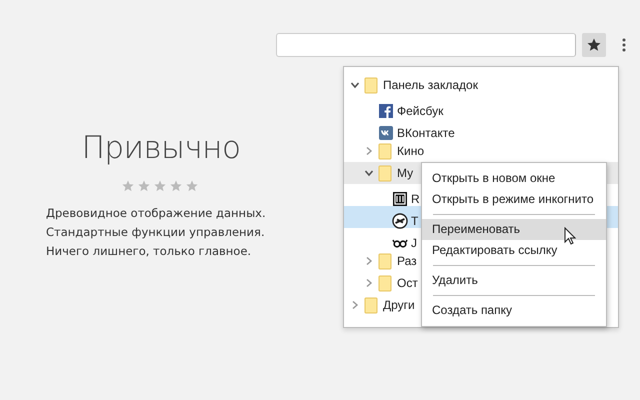 This screenshot has height=400, width=640. Describe the element at coordinates (386, 133) in the screenshot. I see `vk-icon` at that location.